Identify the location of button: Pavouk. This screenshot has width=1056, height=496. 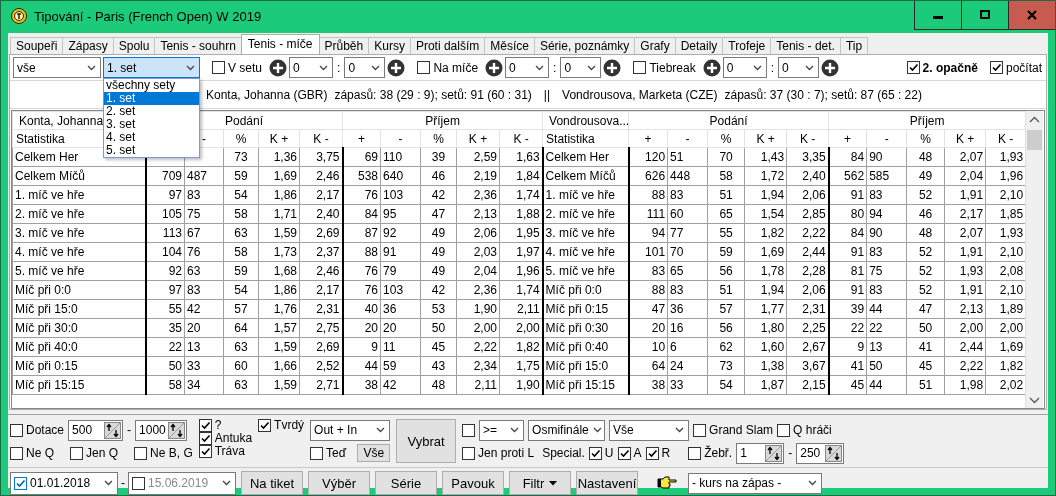
(473, 483).